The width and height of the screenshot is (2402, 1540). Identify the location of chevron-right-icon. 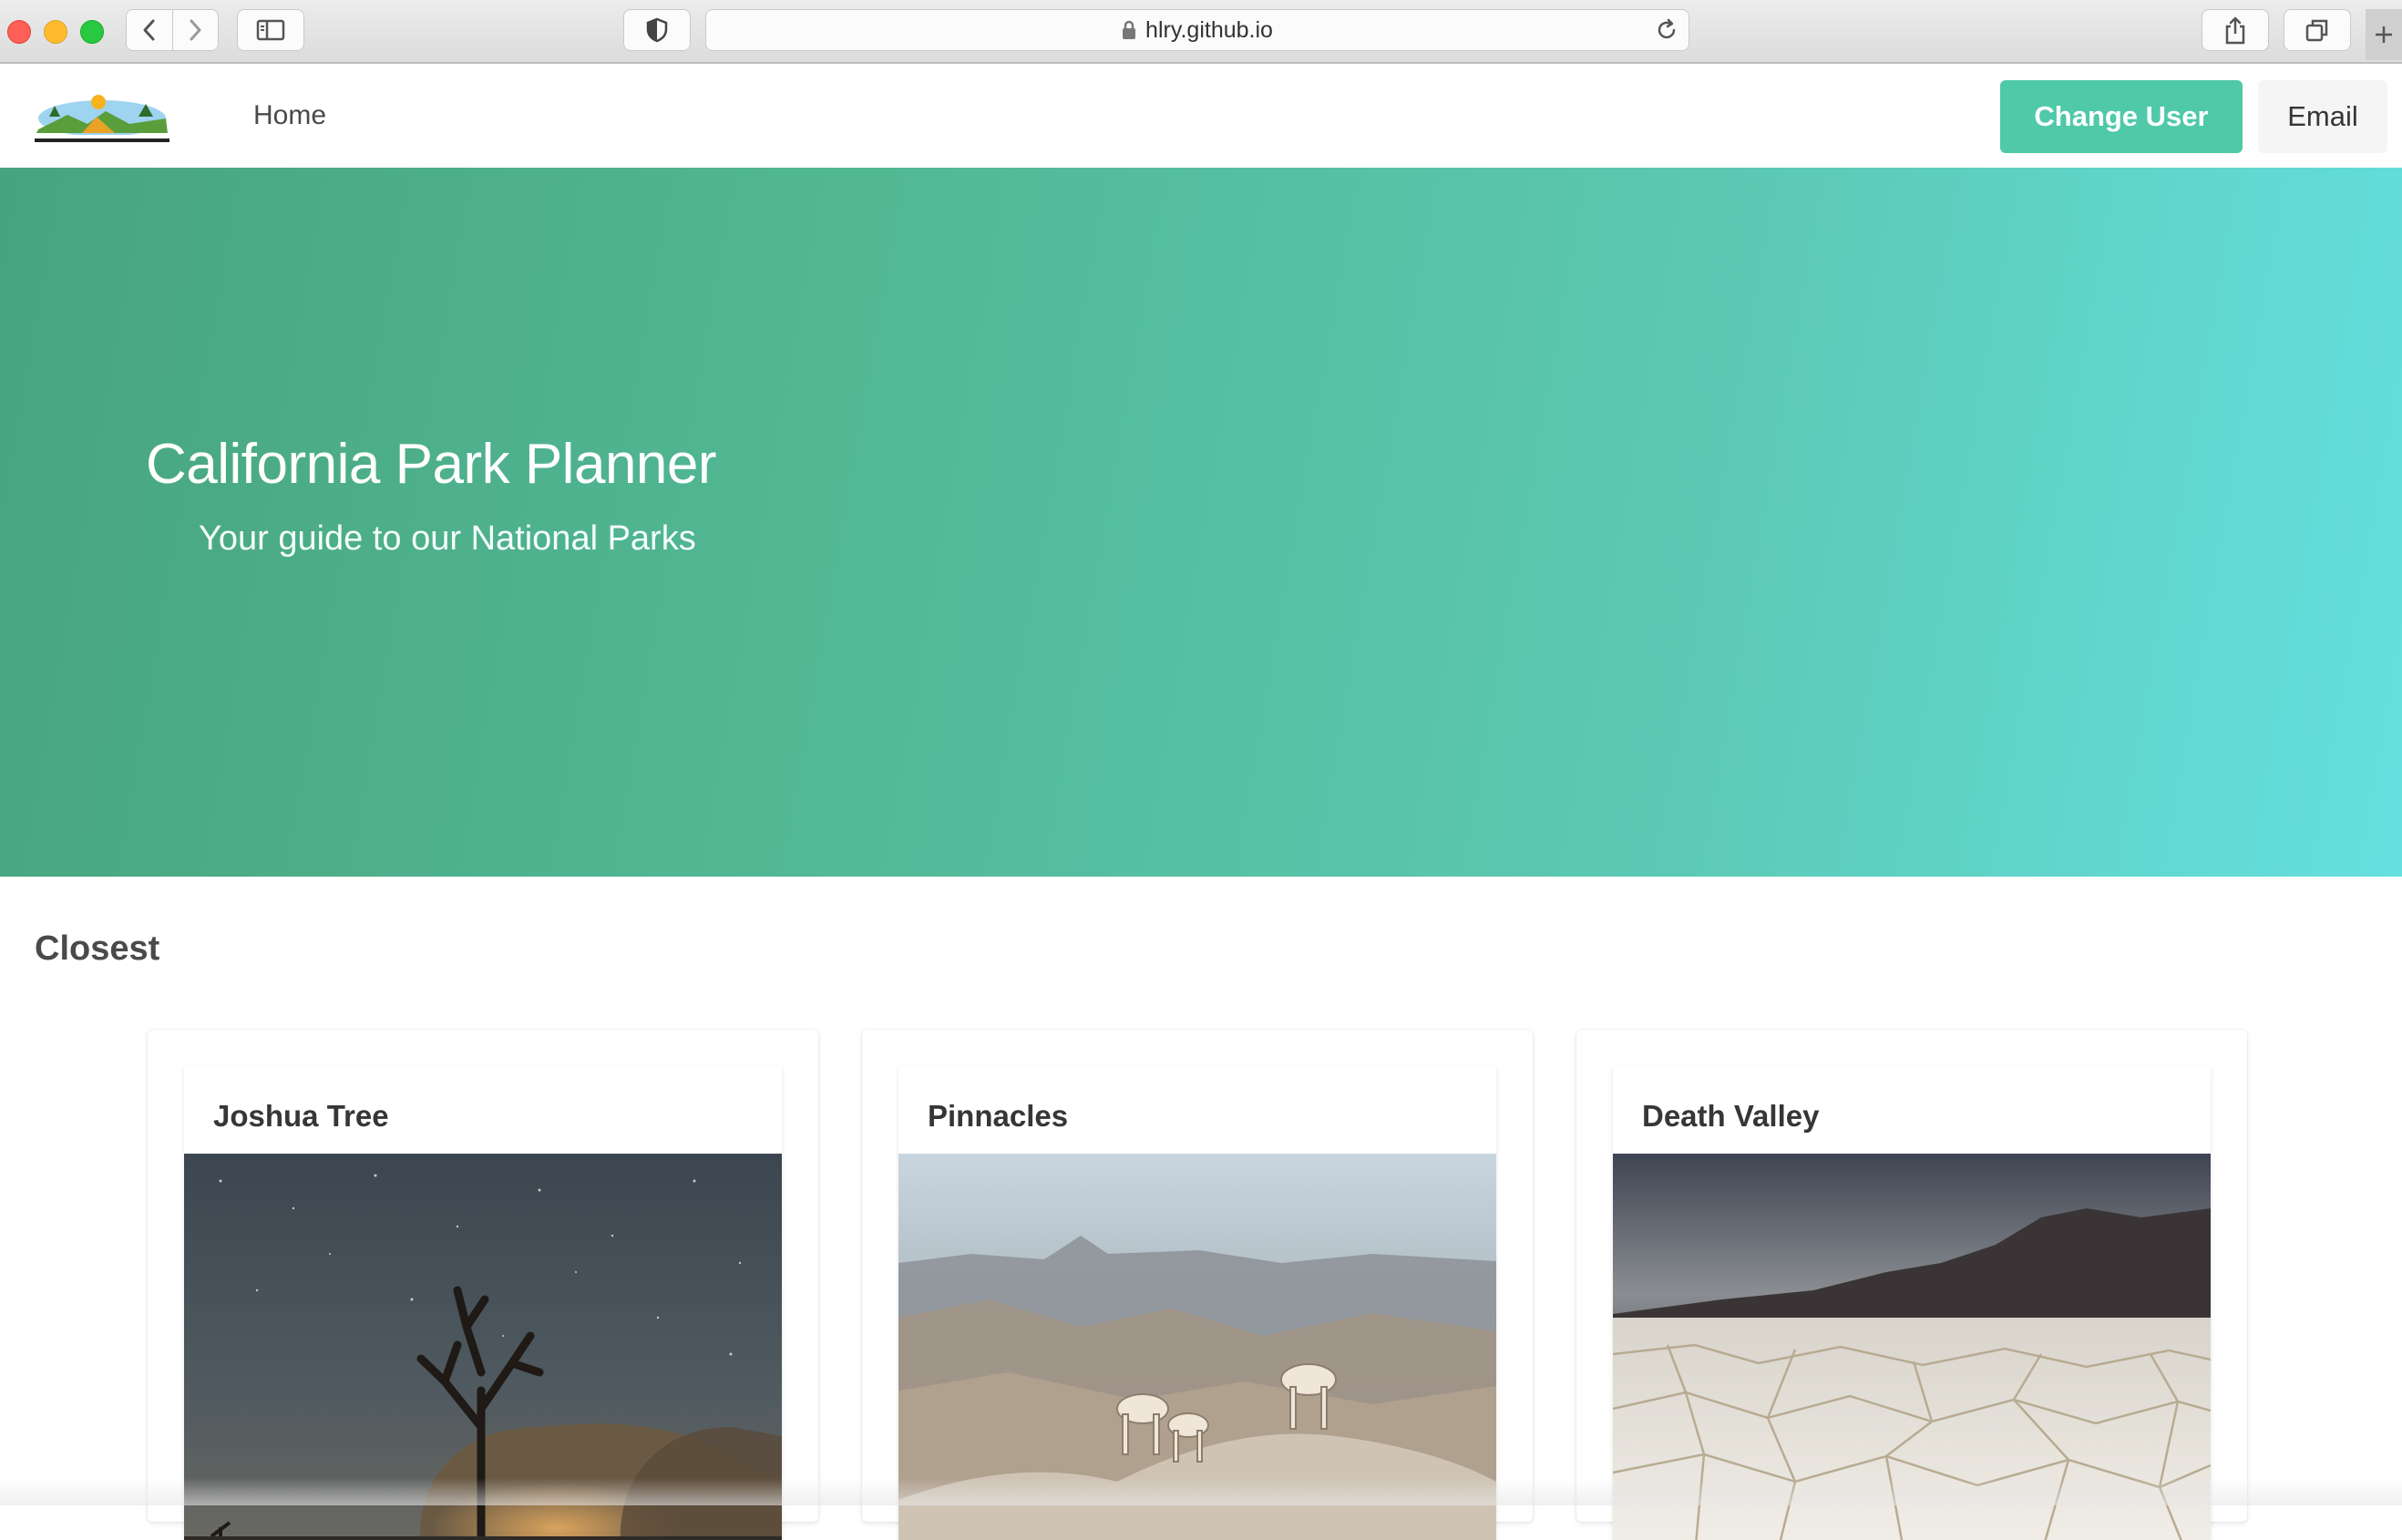
(195, 30).